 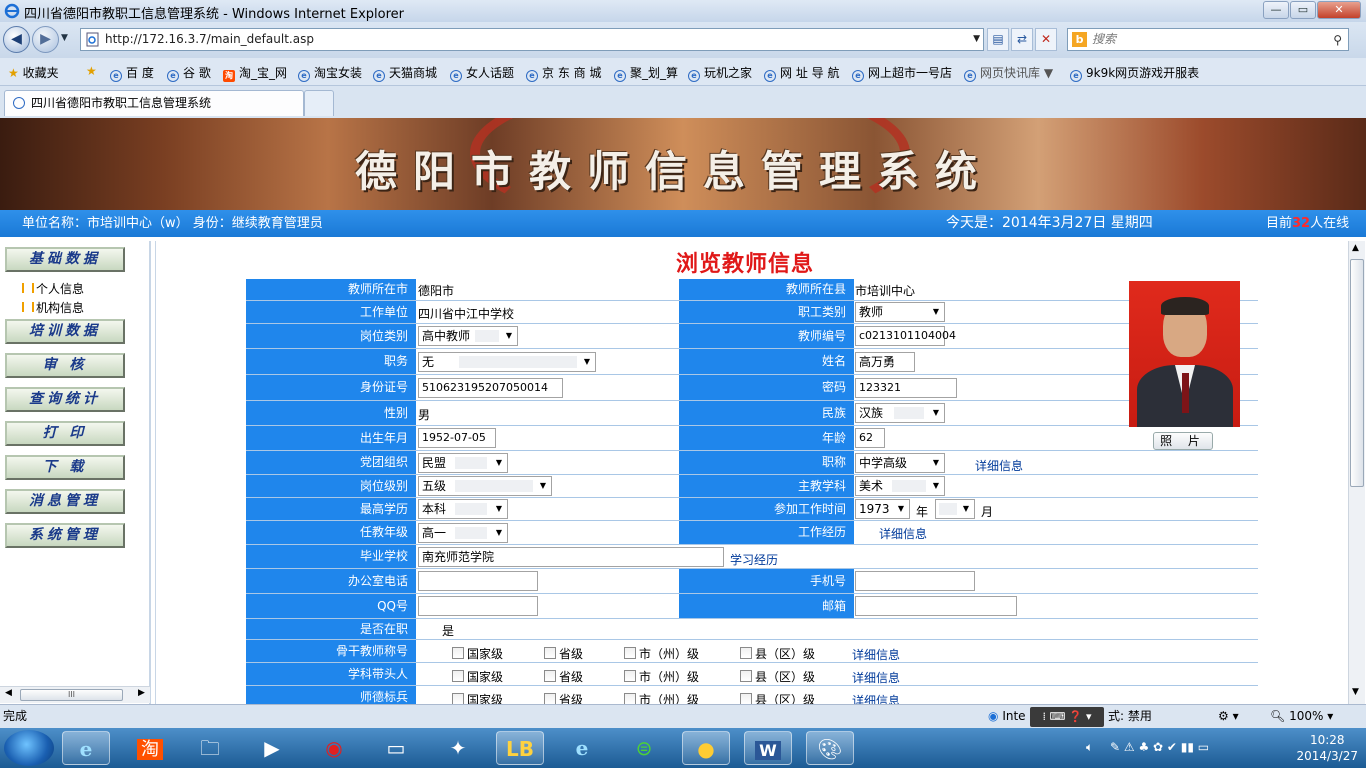 What do you see at coordinates (405, 73) in the screenshot?
I see `fav-link: e 天猫商城` at bounding box center [405, 73].